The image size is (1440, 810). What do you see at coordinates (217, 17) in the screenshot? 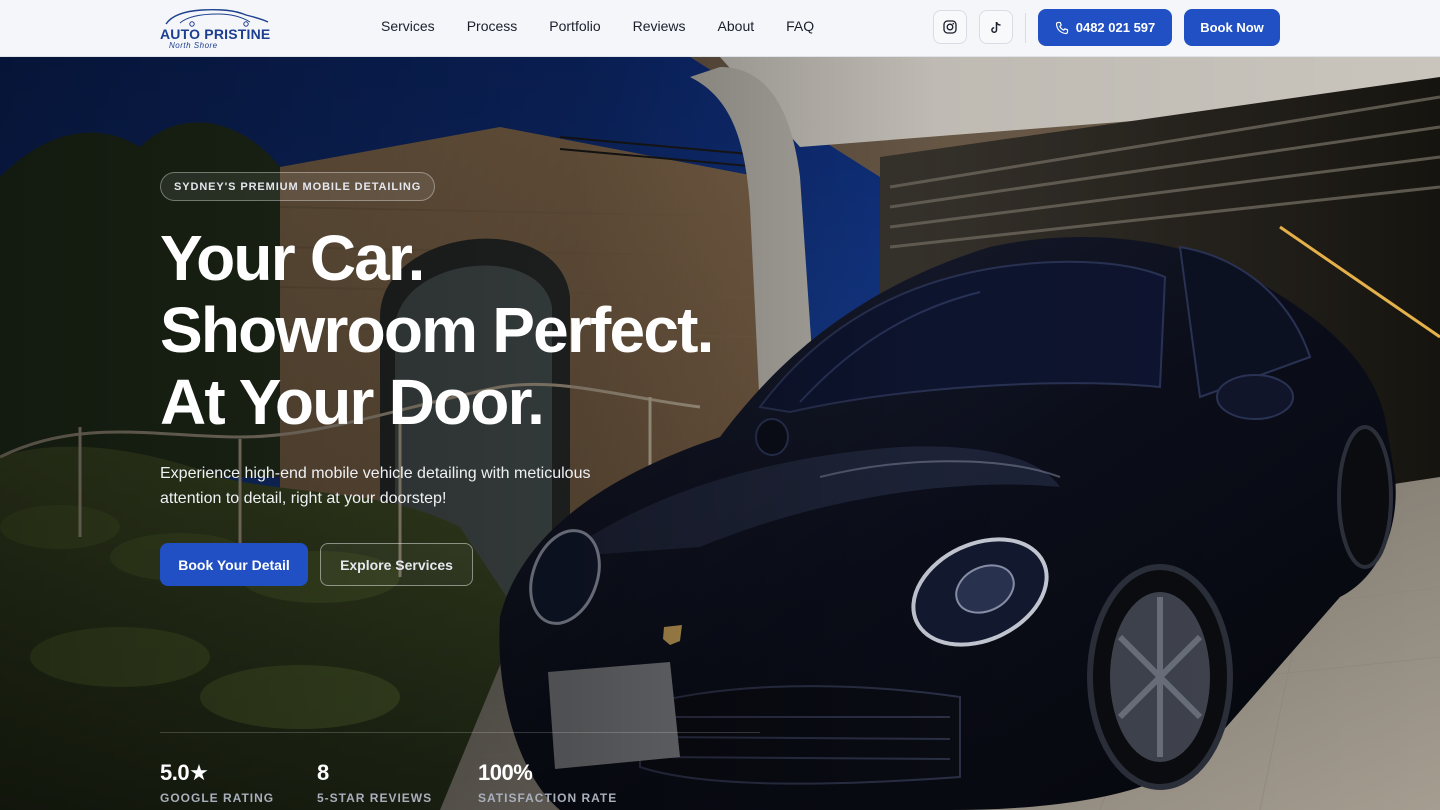
I see `car-logo-icon` at bounding box center [217, 17].